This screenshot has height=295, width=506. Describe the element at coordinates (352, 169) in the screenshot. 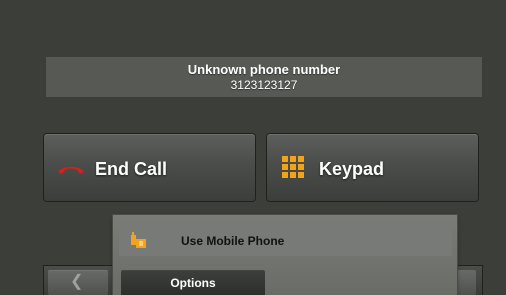

I see `keypad-label: Keypad` at that location.